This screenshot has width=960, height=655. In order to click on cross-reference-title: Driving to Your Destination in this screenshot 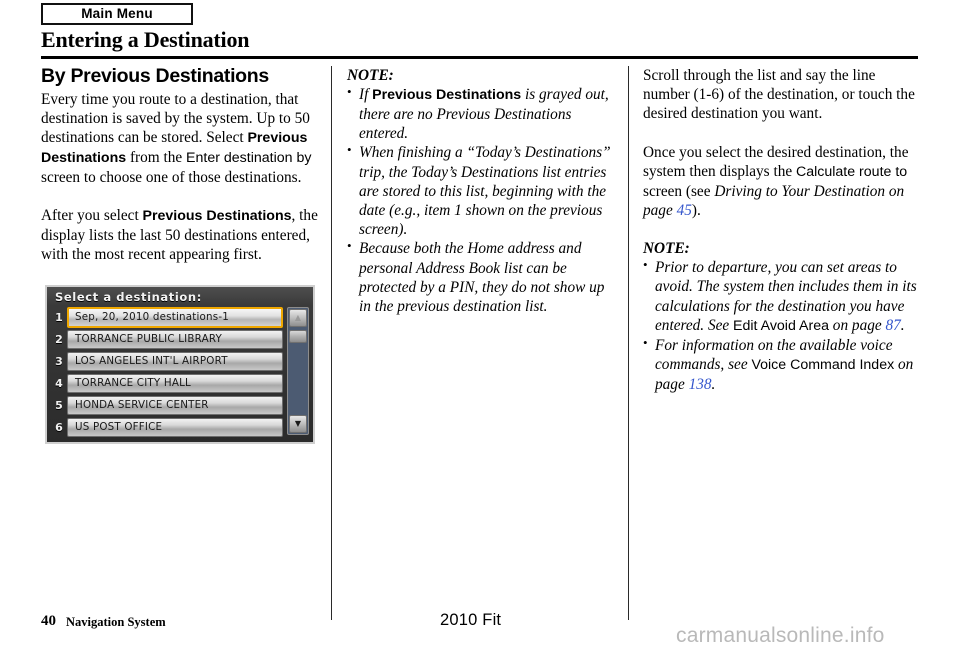, I will do `click(800, 191)`.